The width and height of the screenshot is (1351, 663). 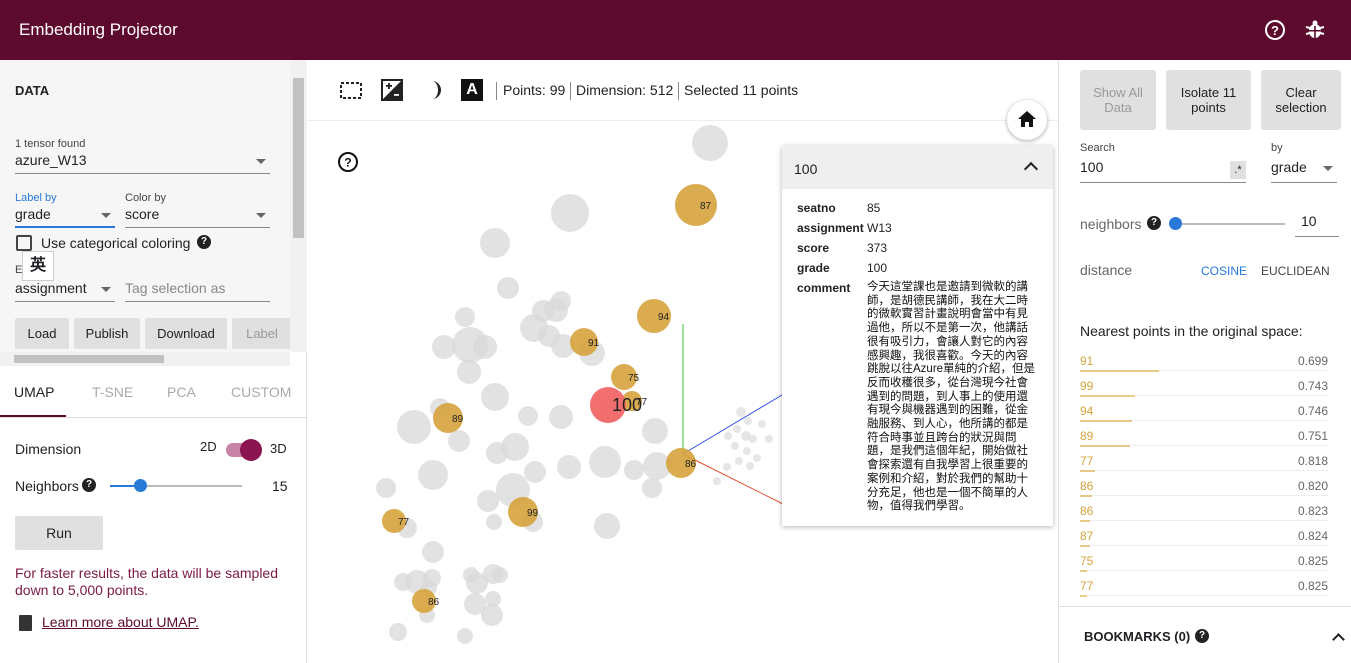 What do you see at coordinates (50, 144) in the screenshot?
I see `tensor-count: 1 tensor found` at bounding box center [50, 144].